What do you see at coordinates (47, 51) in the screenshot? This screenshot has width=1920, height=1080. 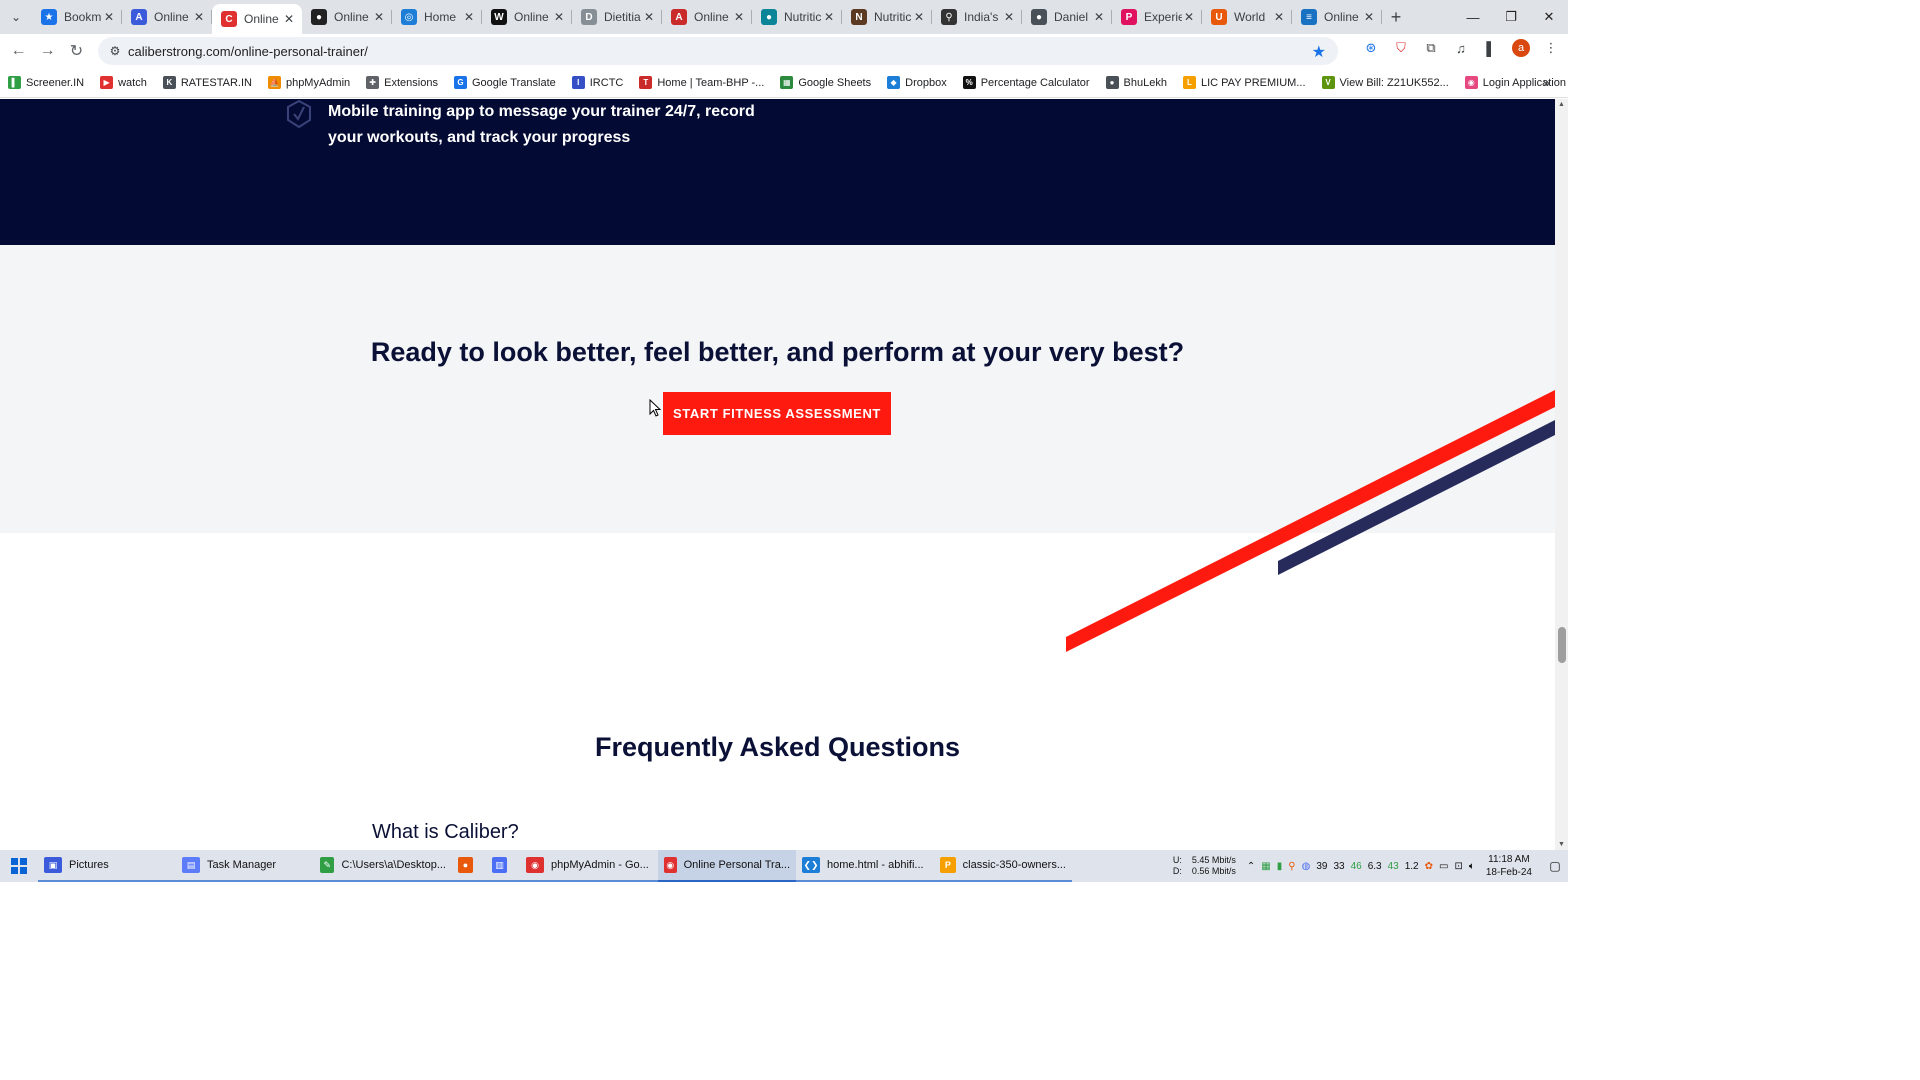 I see `forward-arrow-icon: →` at bounding box center [47, 51].